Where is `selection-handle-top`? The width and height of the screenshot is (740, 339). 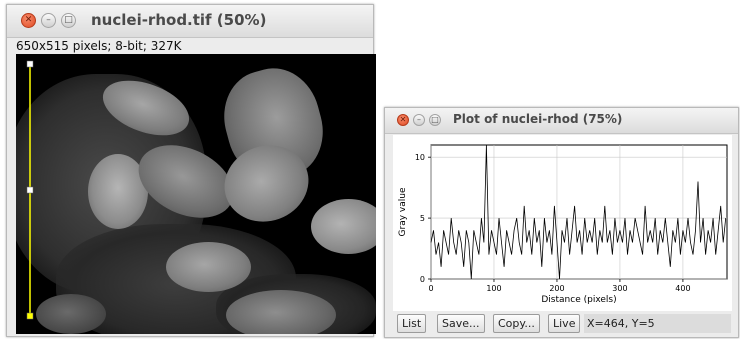 selection-handle-top is located at coordinates (30, 64).